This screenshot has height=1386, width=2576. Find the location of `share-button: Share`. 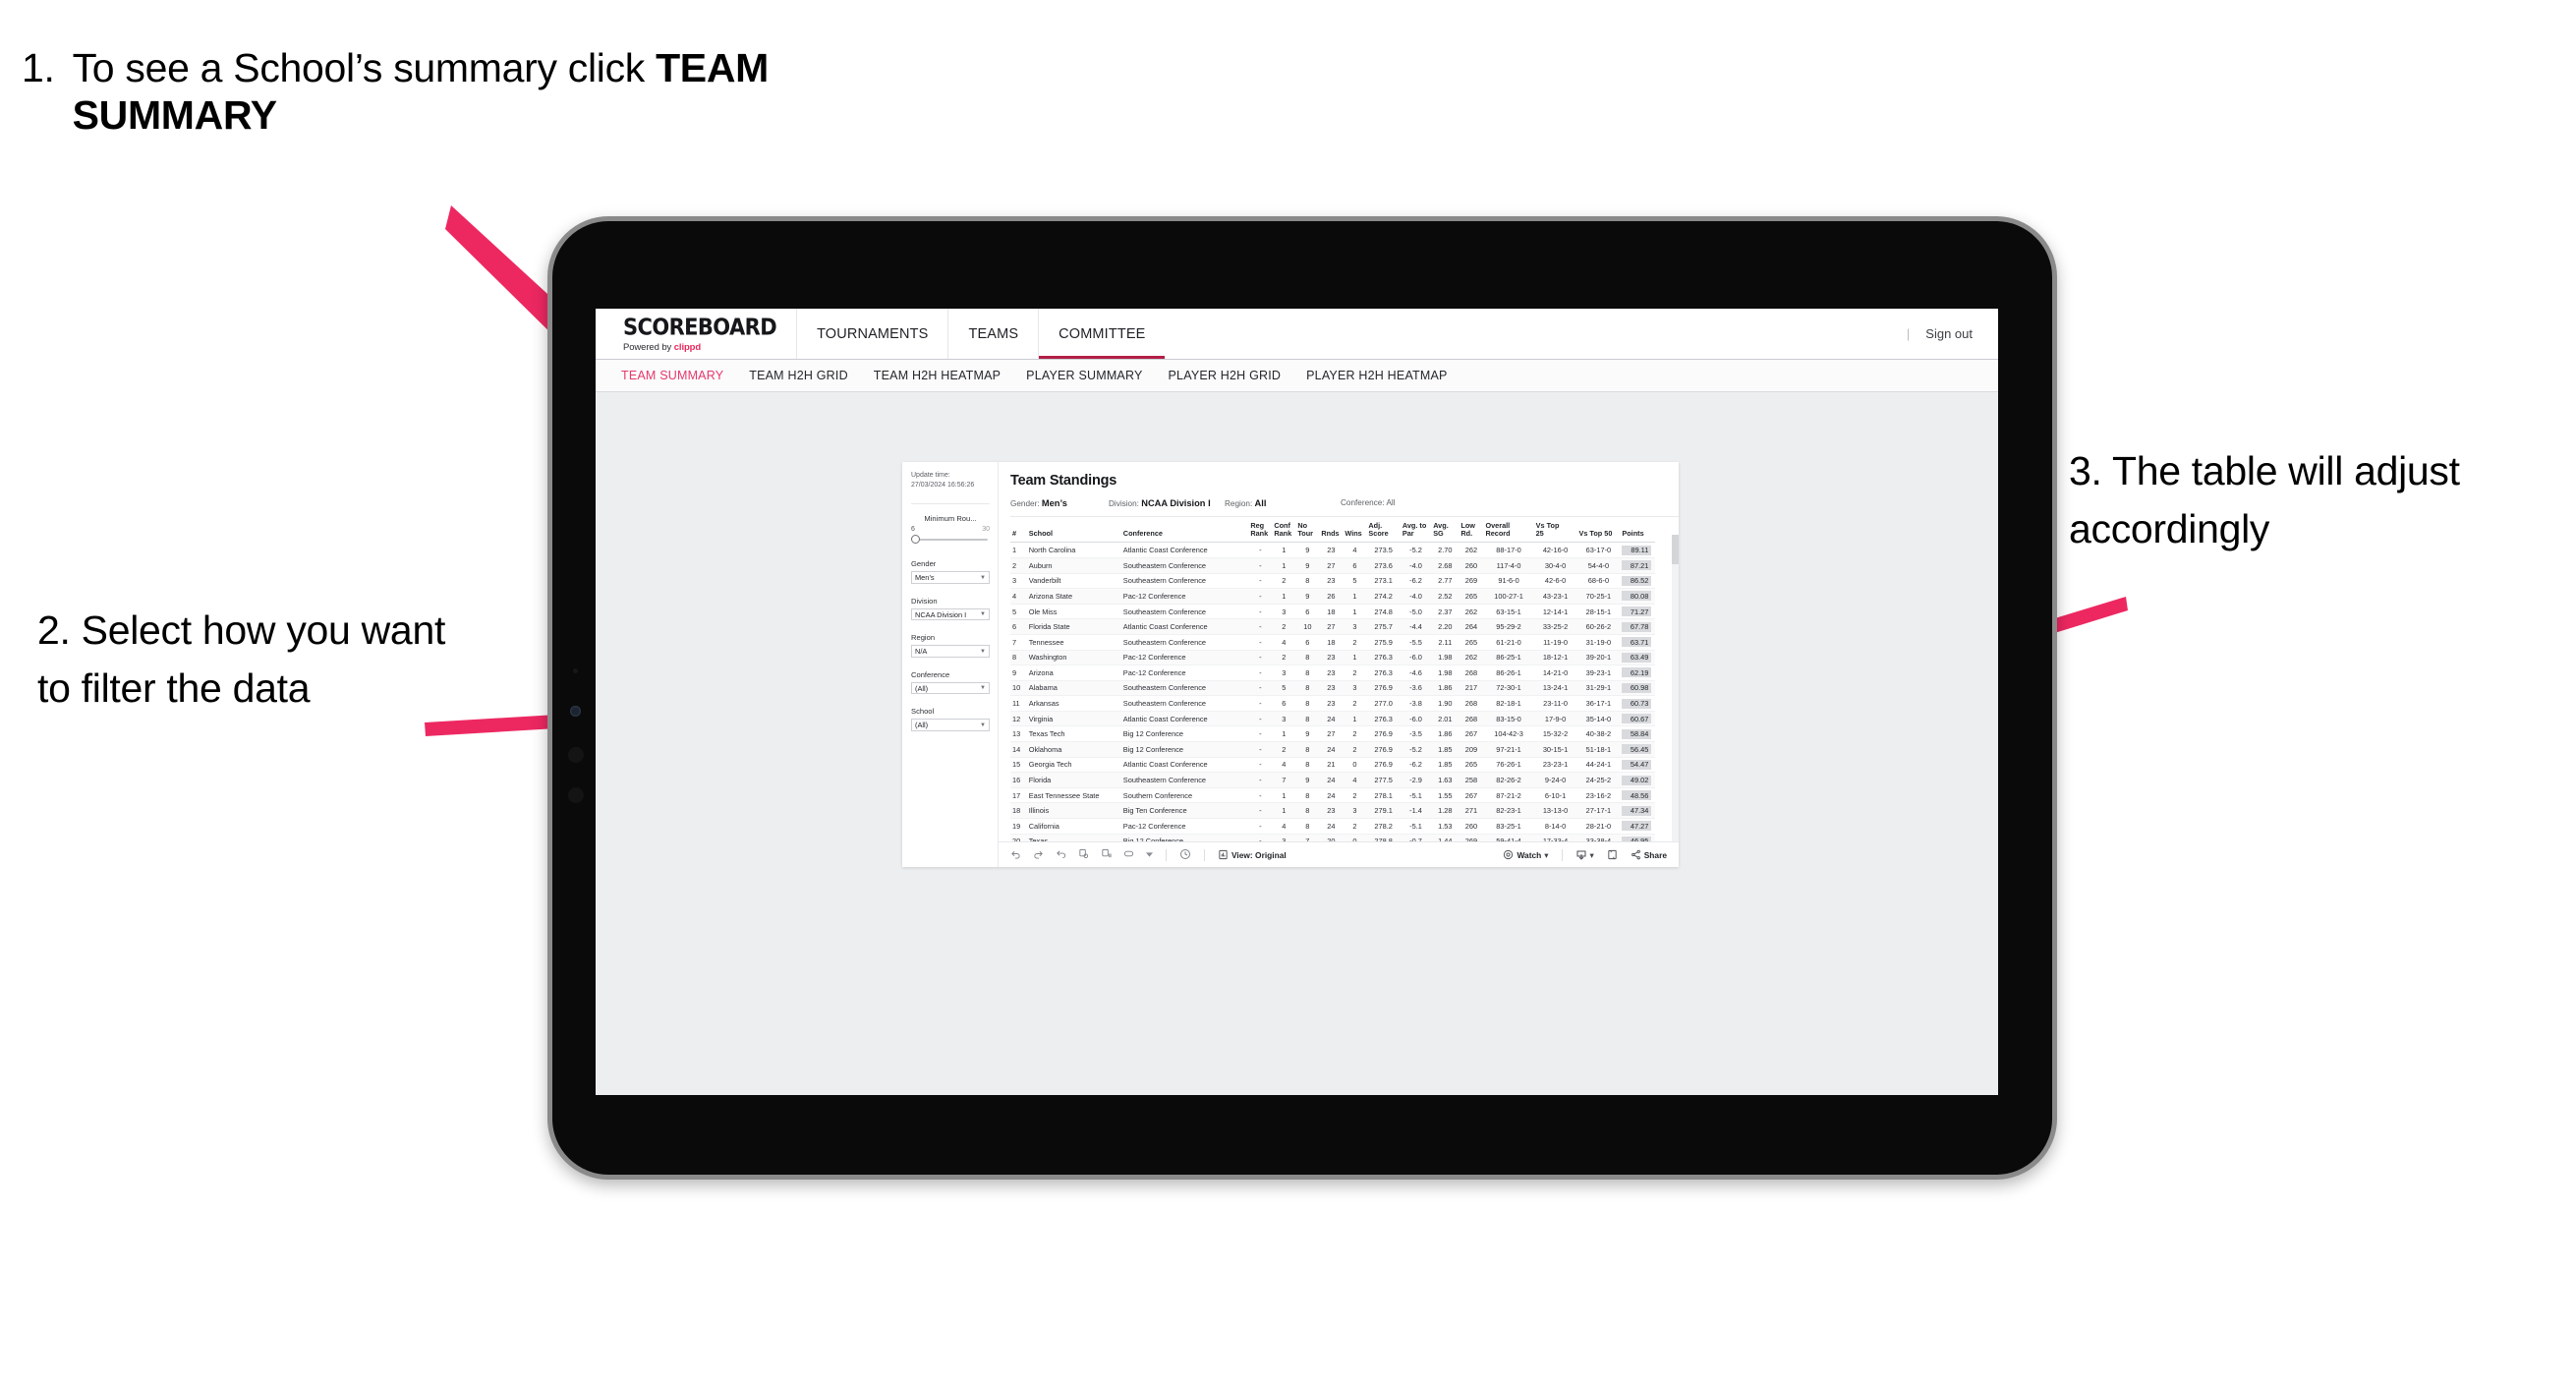

share-button: Share is located at coordinates (1649, 855).